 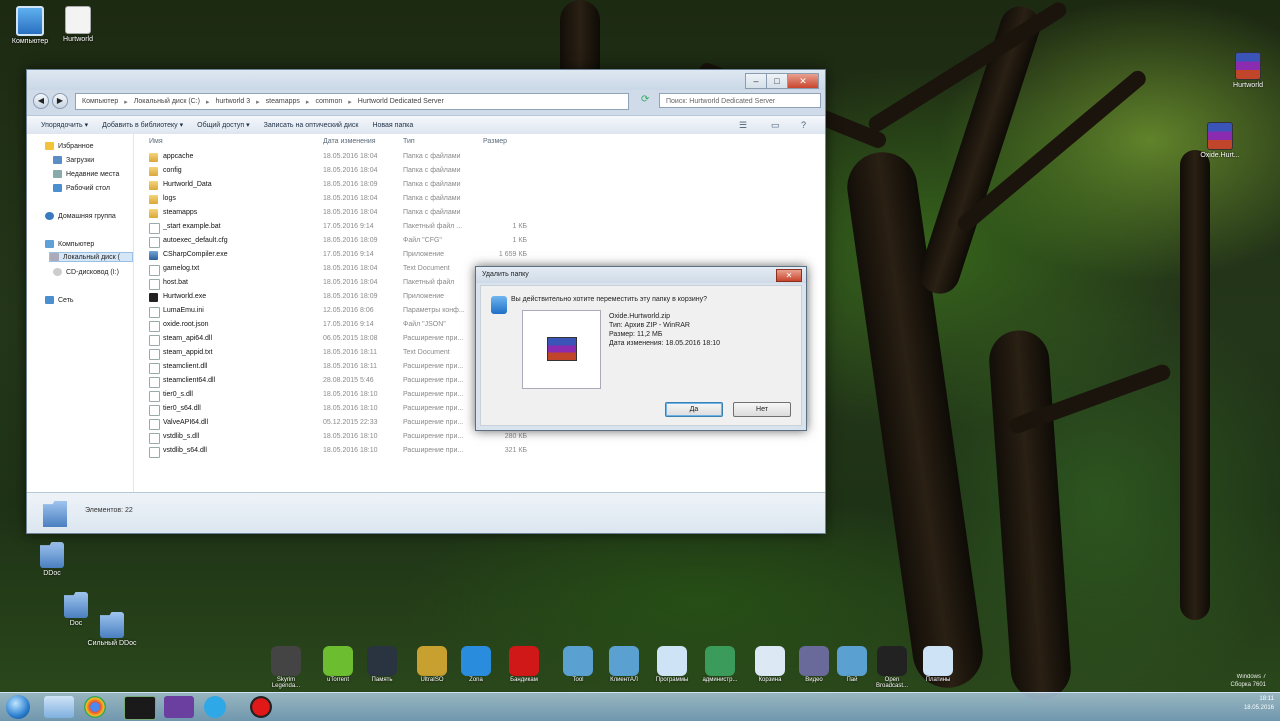 I want to click on burn-button: Записать на оптический диск, so click(x=311, y=125).